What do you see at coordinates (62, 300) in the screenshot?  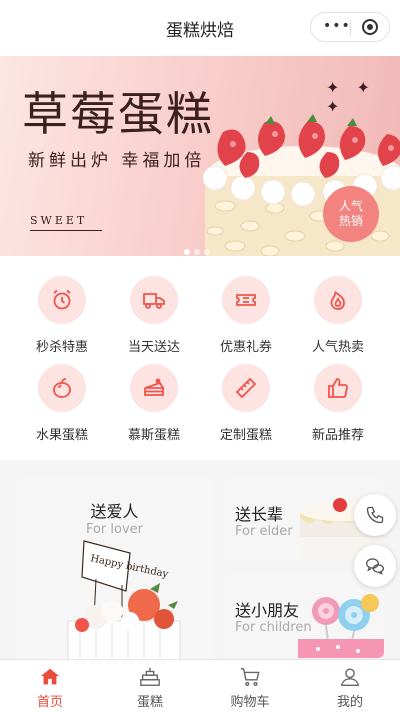 I see `alarm-clock-icon` at bounding box center [62, 300].